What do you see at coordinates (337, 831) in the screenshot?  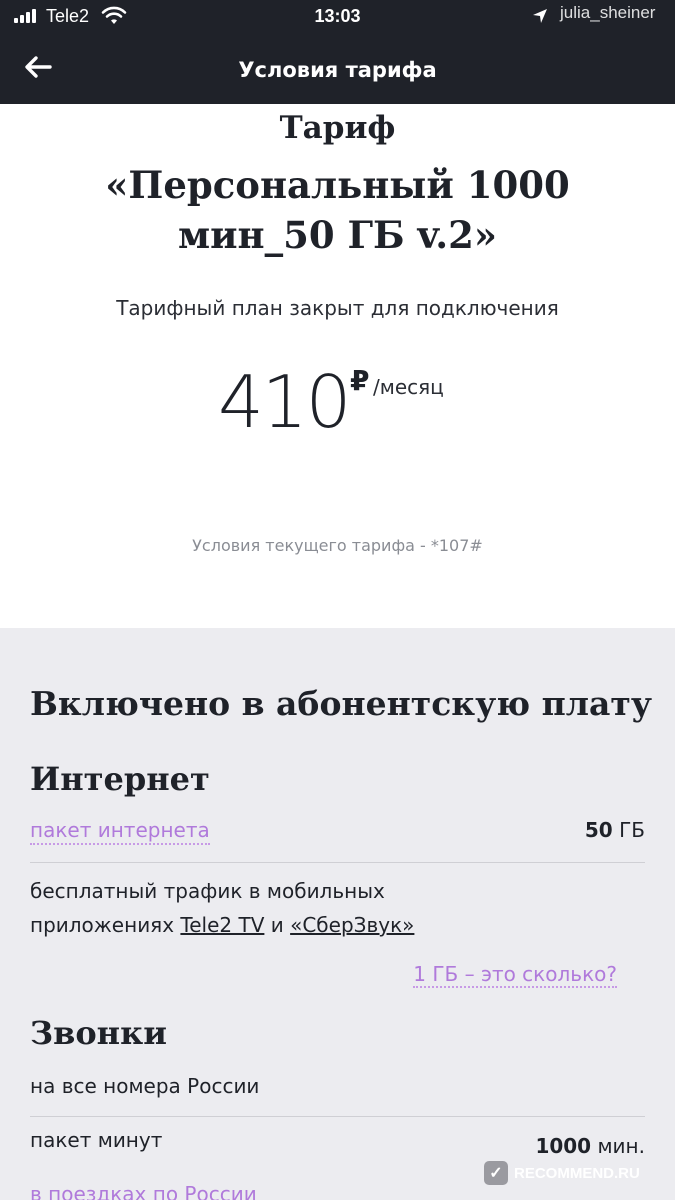 I see `internet-package-row: пакет интернета 50 ГБ` at bounding box center [337, 831].